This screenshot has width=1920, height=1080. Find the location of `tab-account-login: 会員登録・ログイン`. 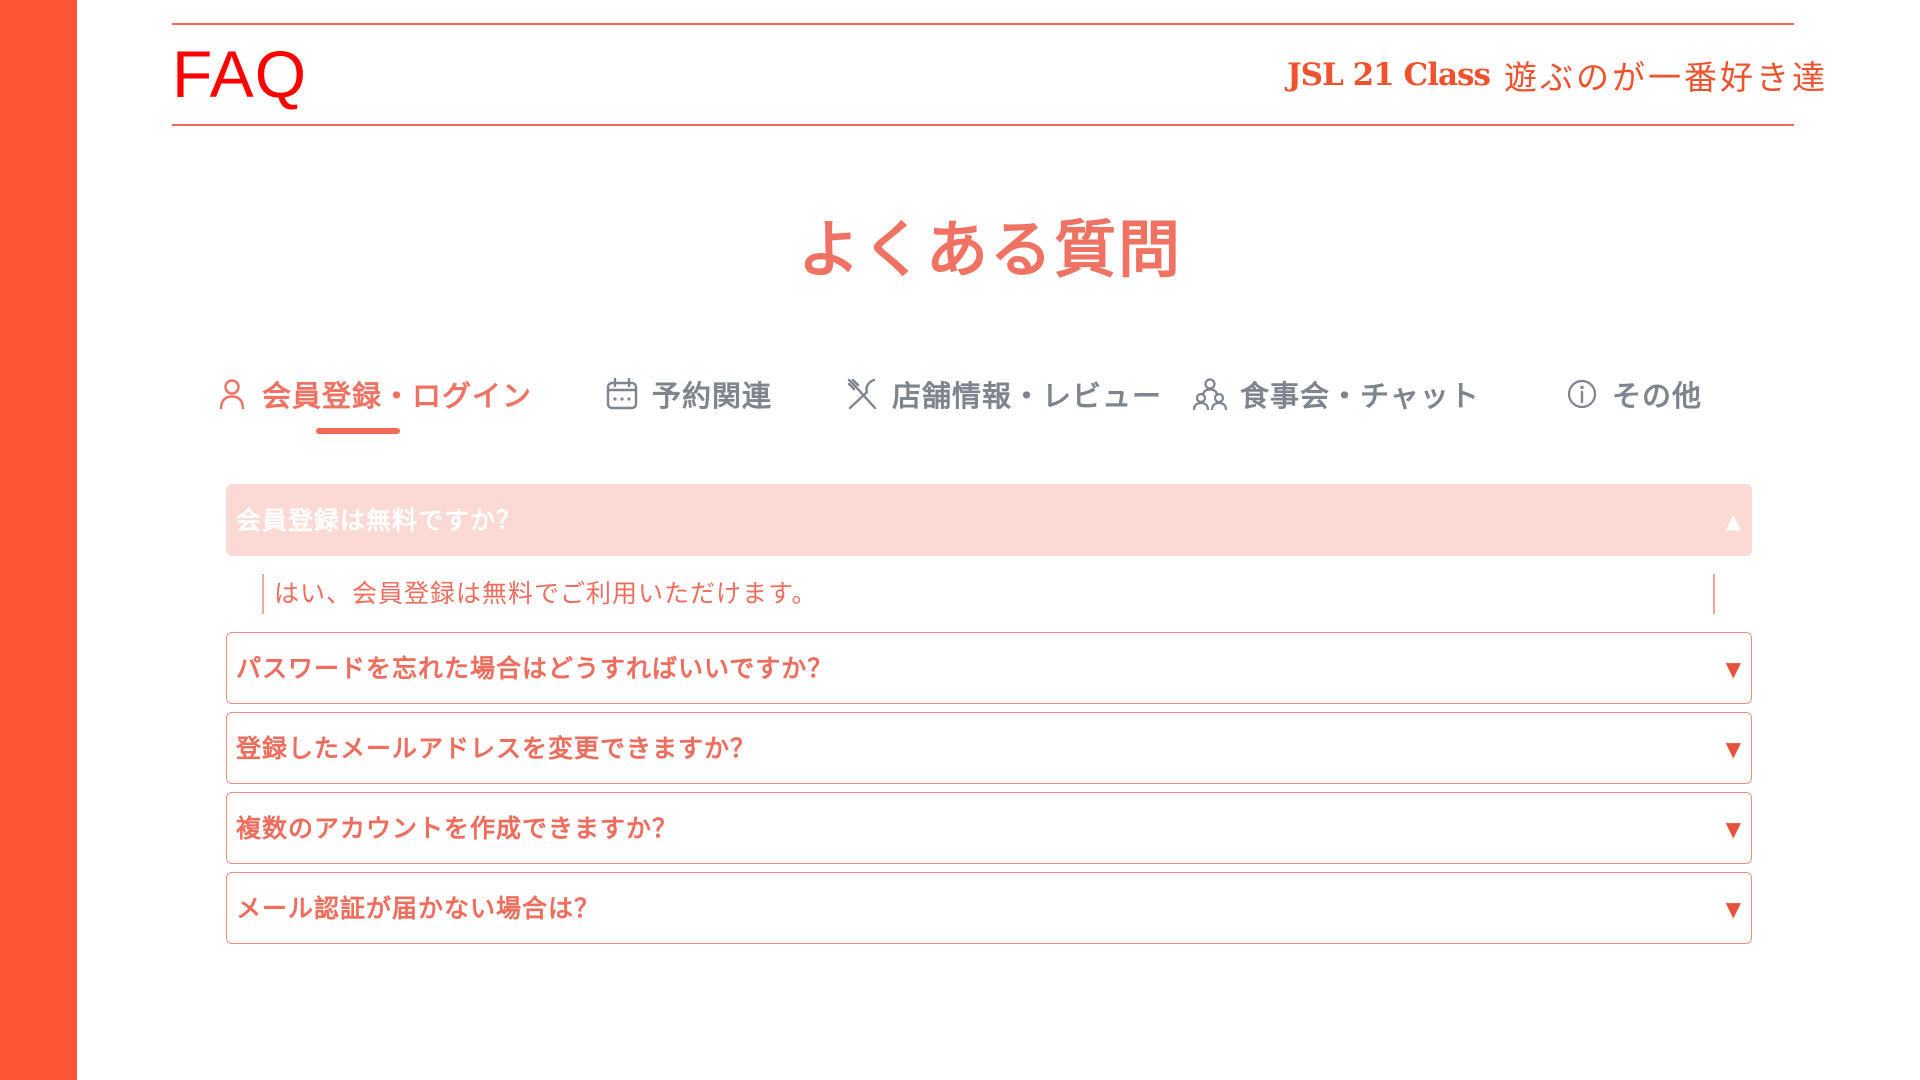

tab-account-login: 会員登録・ログイン is located at coordinates (373, 394).